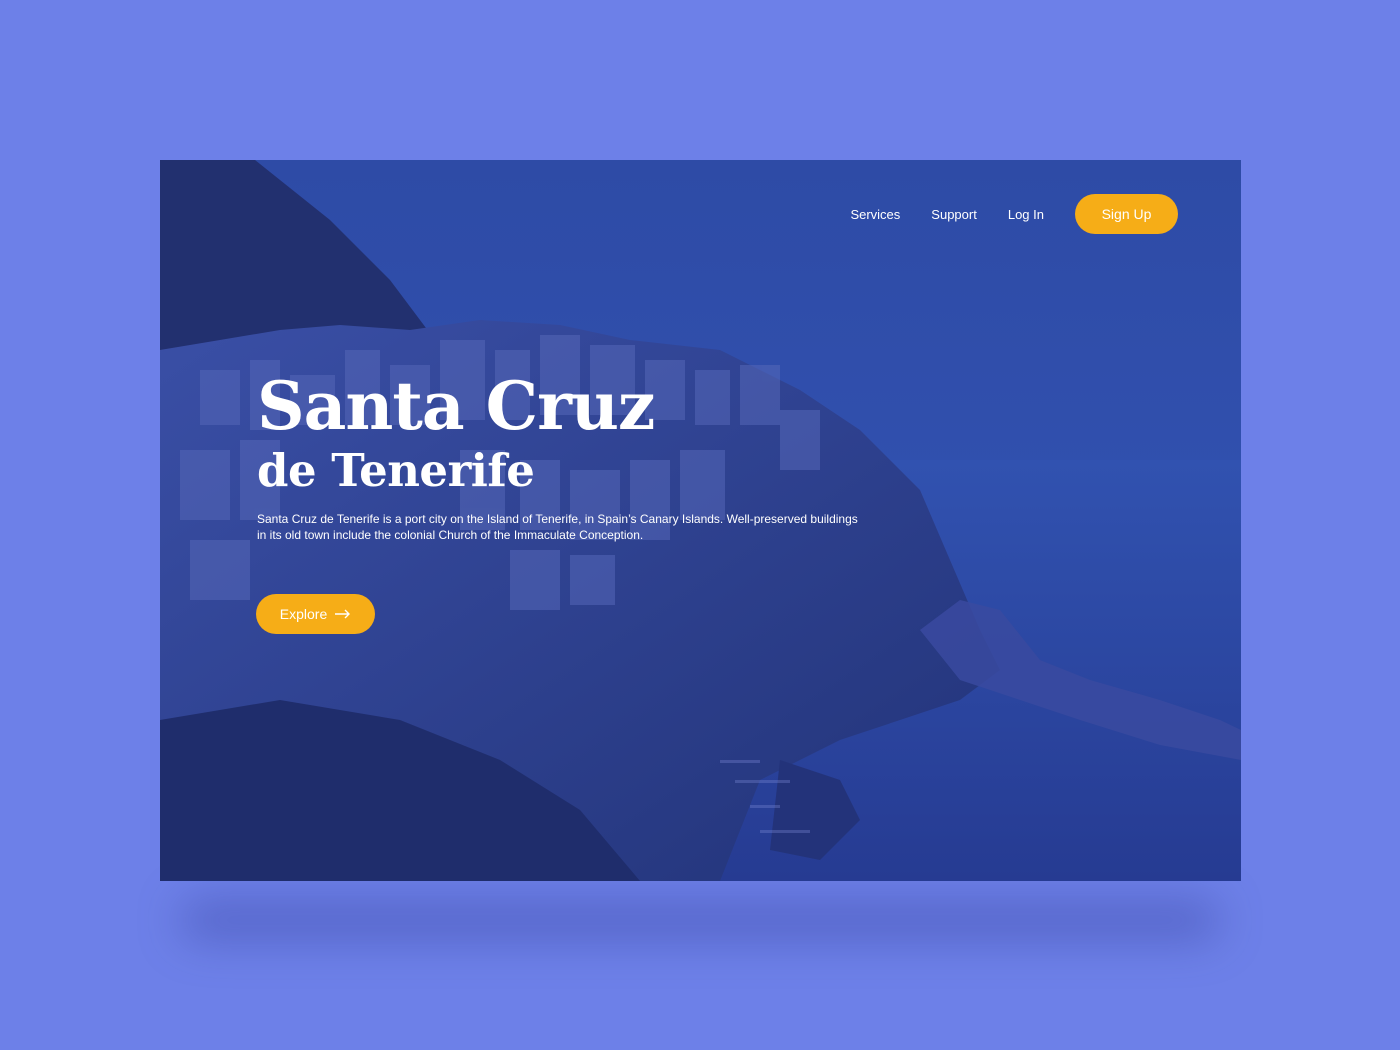 The width and height of the screenshot is (1400, 1050). Describe the element at coordinates (456, 406) in the screenshot. I see `hero-title-line1: Santa Cruz` at that location.